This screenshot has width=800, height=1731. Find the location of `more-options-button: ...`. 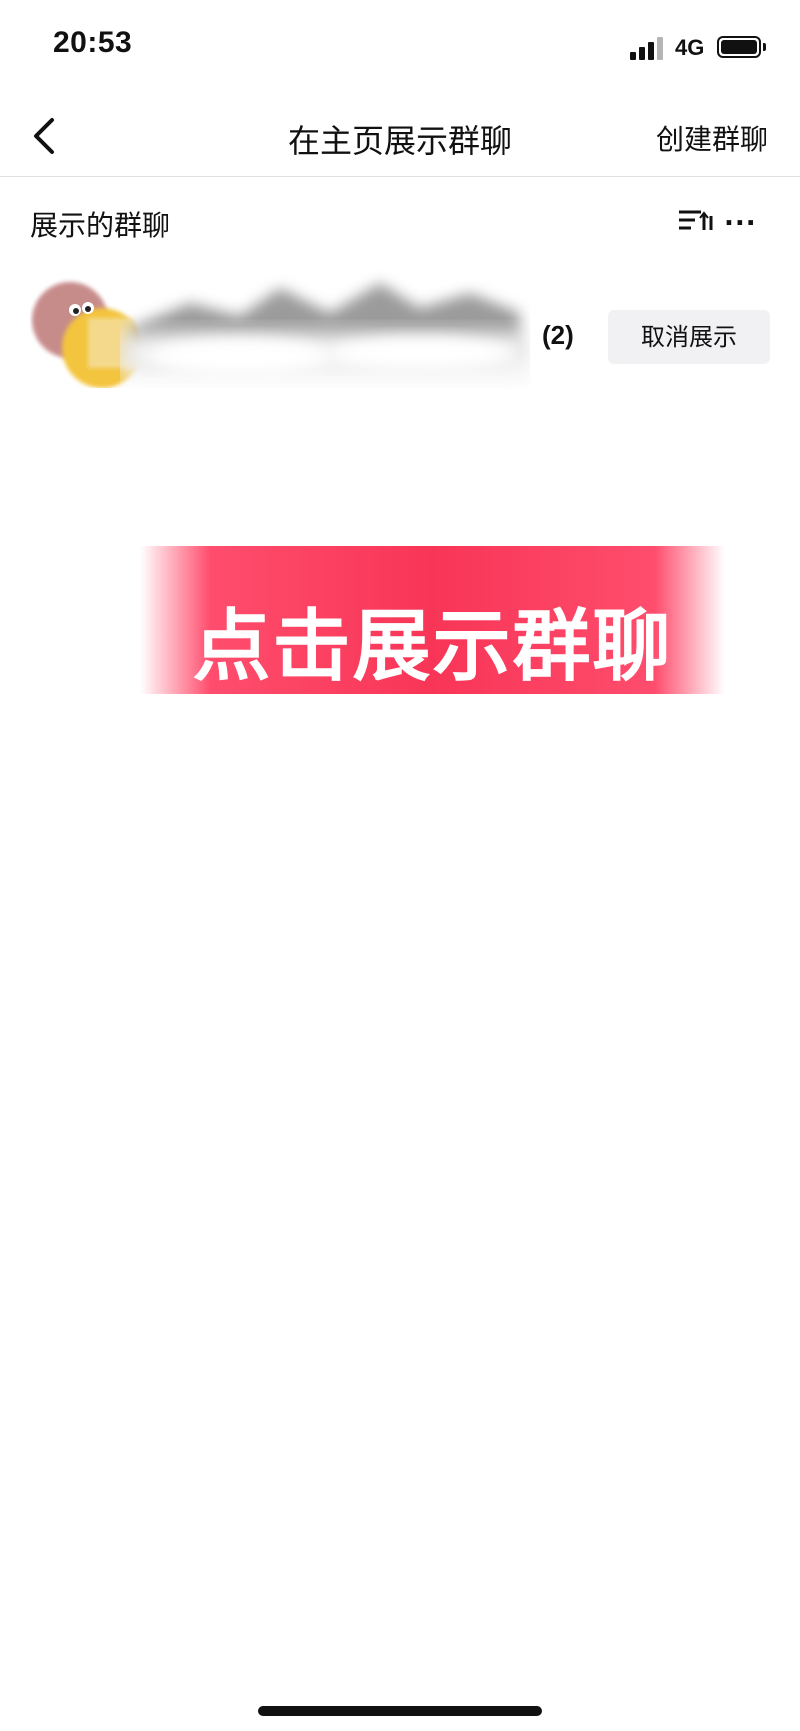

more-options-button: ... is located at coordinates (744, 221).